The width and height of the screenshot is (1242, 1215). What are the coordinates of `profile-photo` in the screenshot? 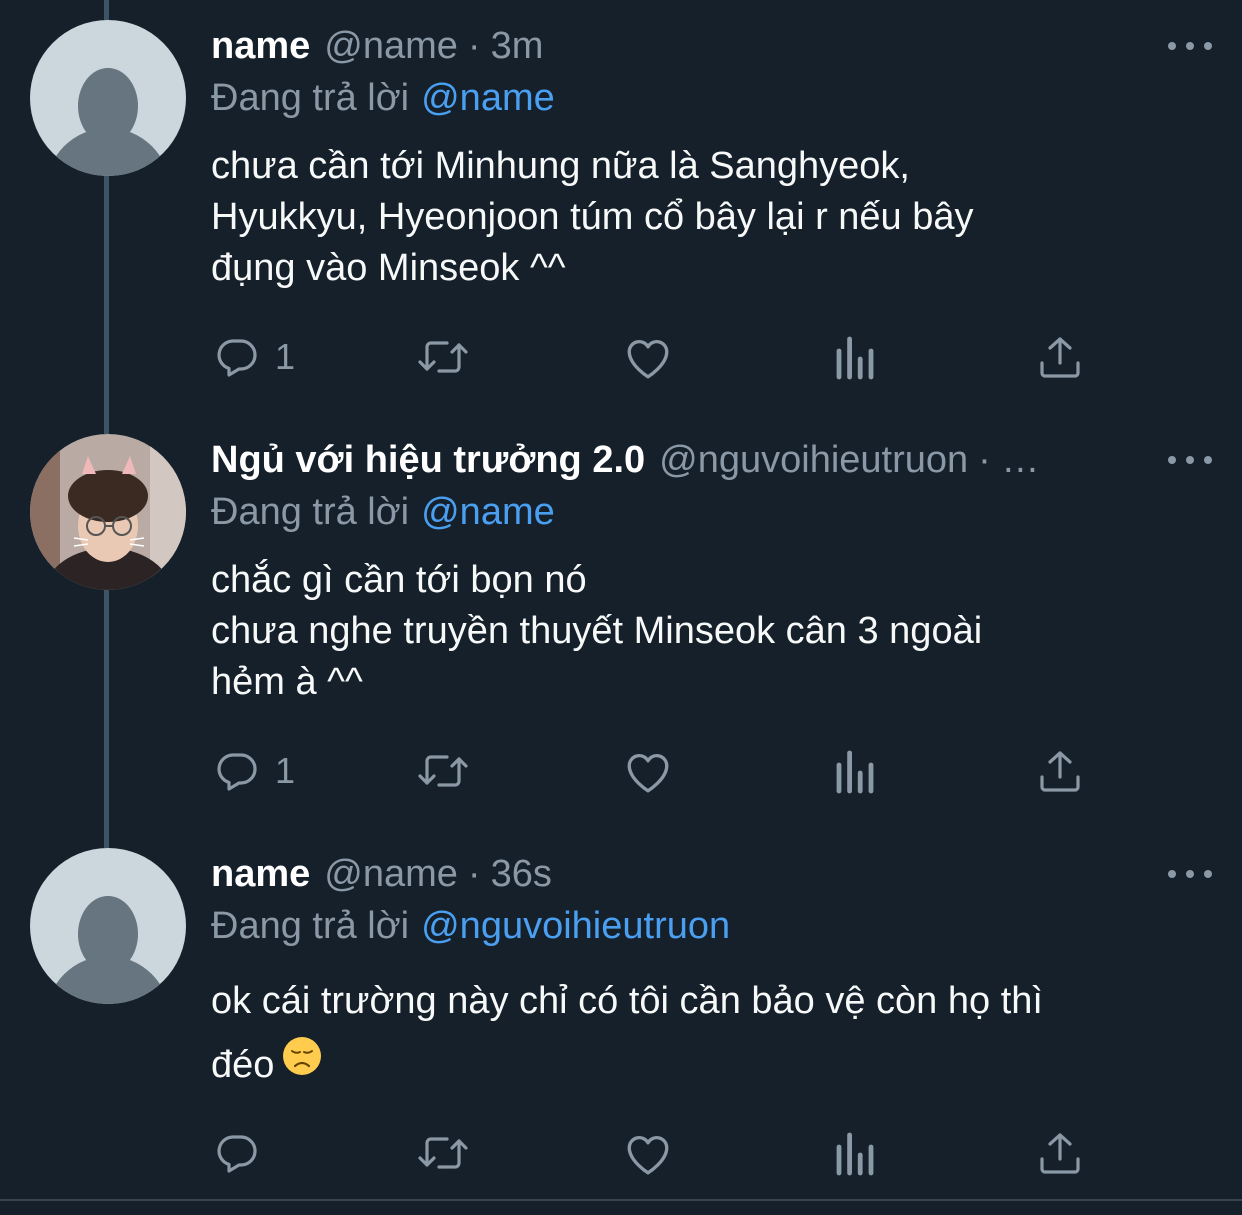 It's located at (108, 512).